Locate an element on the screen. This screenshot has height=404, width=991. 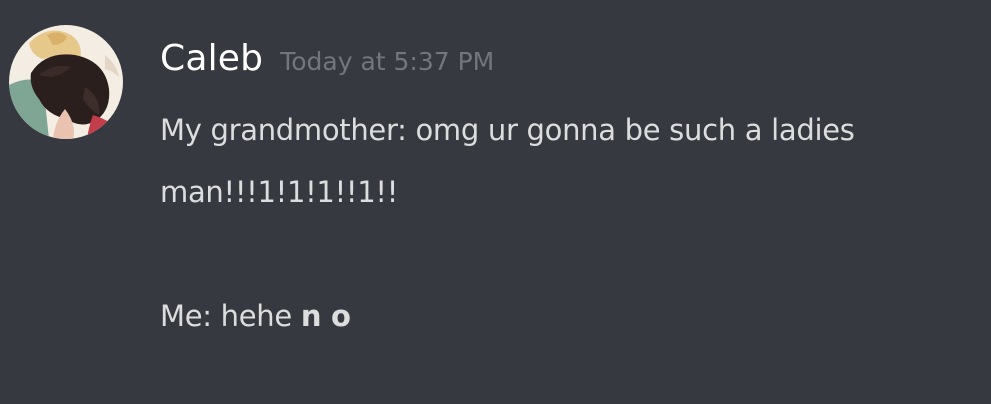
avatar-illustration-icon is located at coordinates (66, 82).